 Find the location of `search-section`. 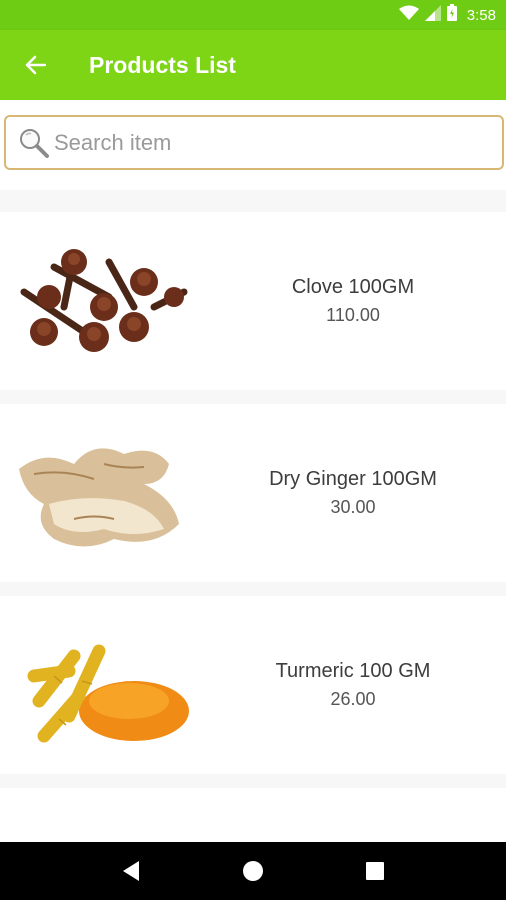

search-section is located at coordinates (253, 145).